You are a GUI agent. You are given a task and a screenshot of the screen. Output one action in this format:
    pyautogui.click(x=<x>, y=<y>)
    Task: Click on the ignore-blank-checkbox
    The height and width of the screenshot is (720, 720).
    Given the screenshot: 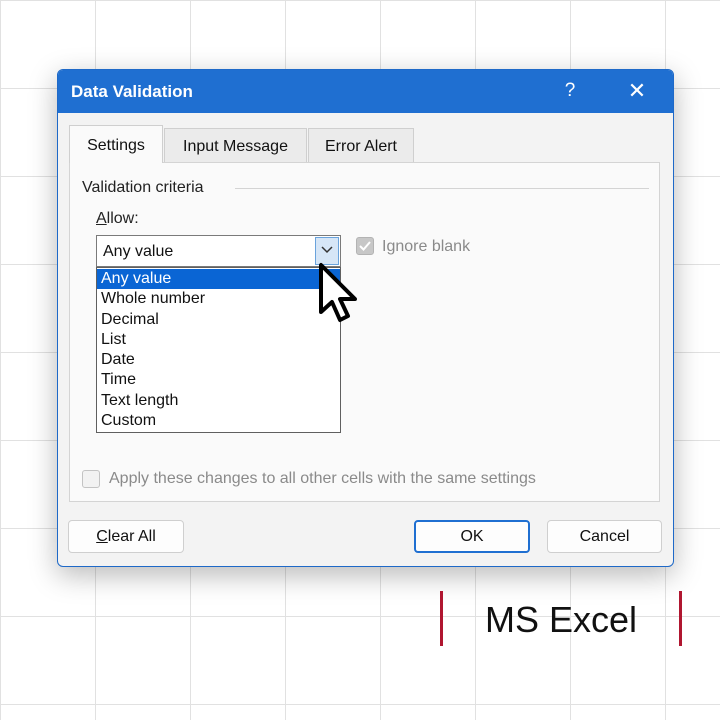 What is the action you would take?
    pyautogui.click(x=365, y=246)
    